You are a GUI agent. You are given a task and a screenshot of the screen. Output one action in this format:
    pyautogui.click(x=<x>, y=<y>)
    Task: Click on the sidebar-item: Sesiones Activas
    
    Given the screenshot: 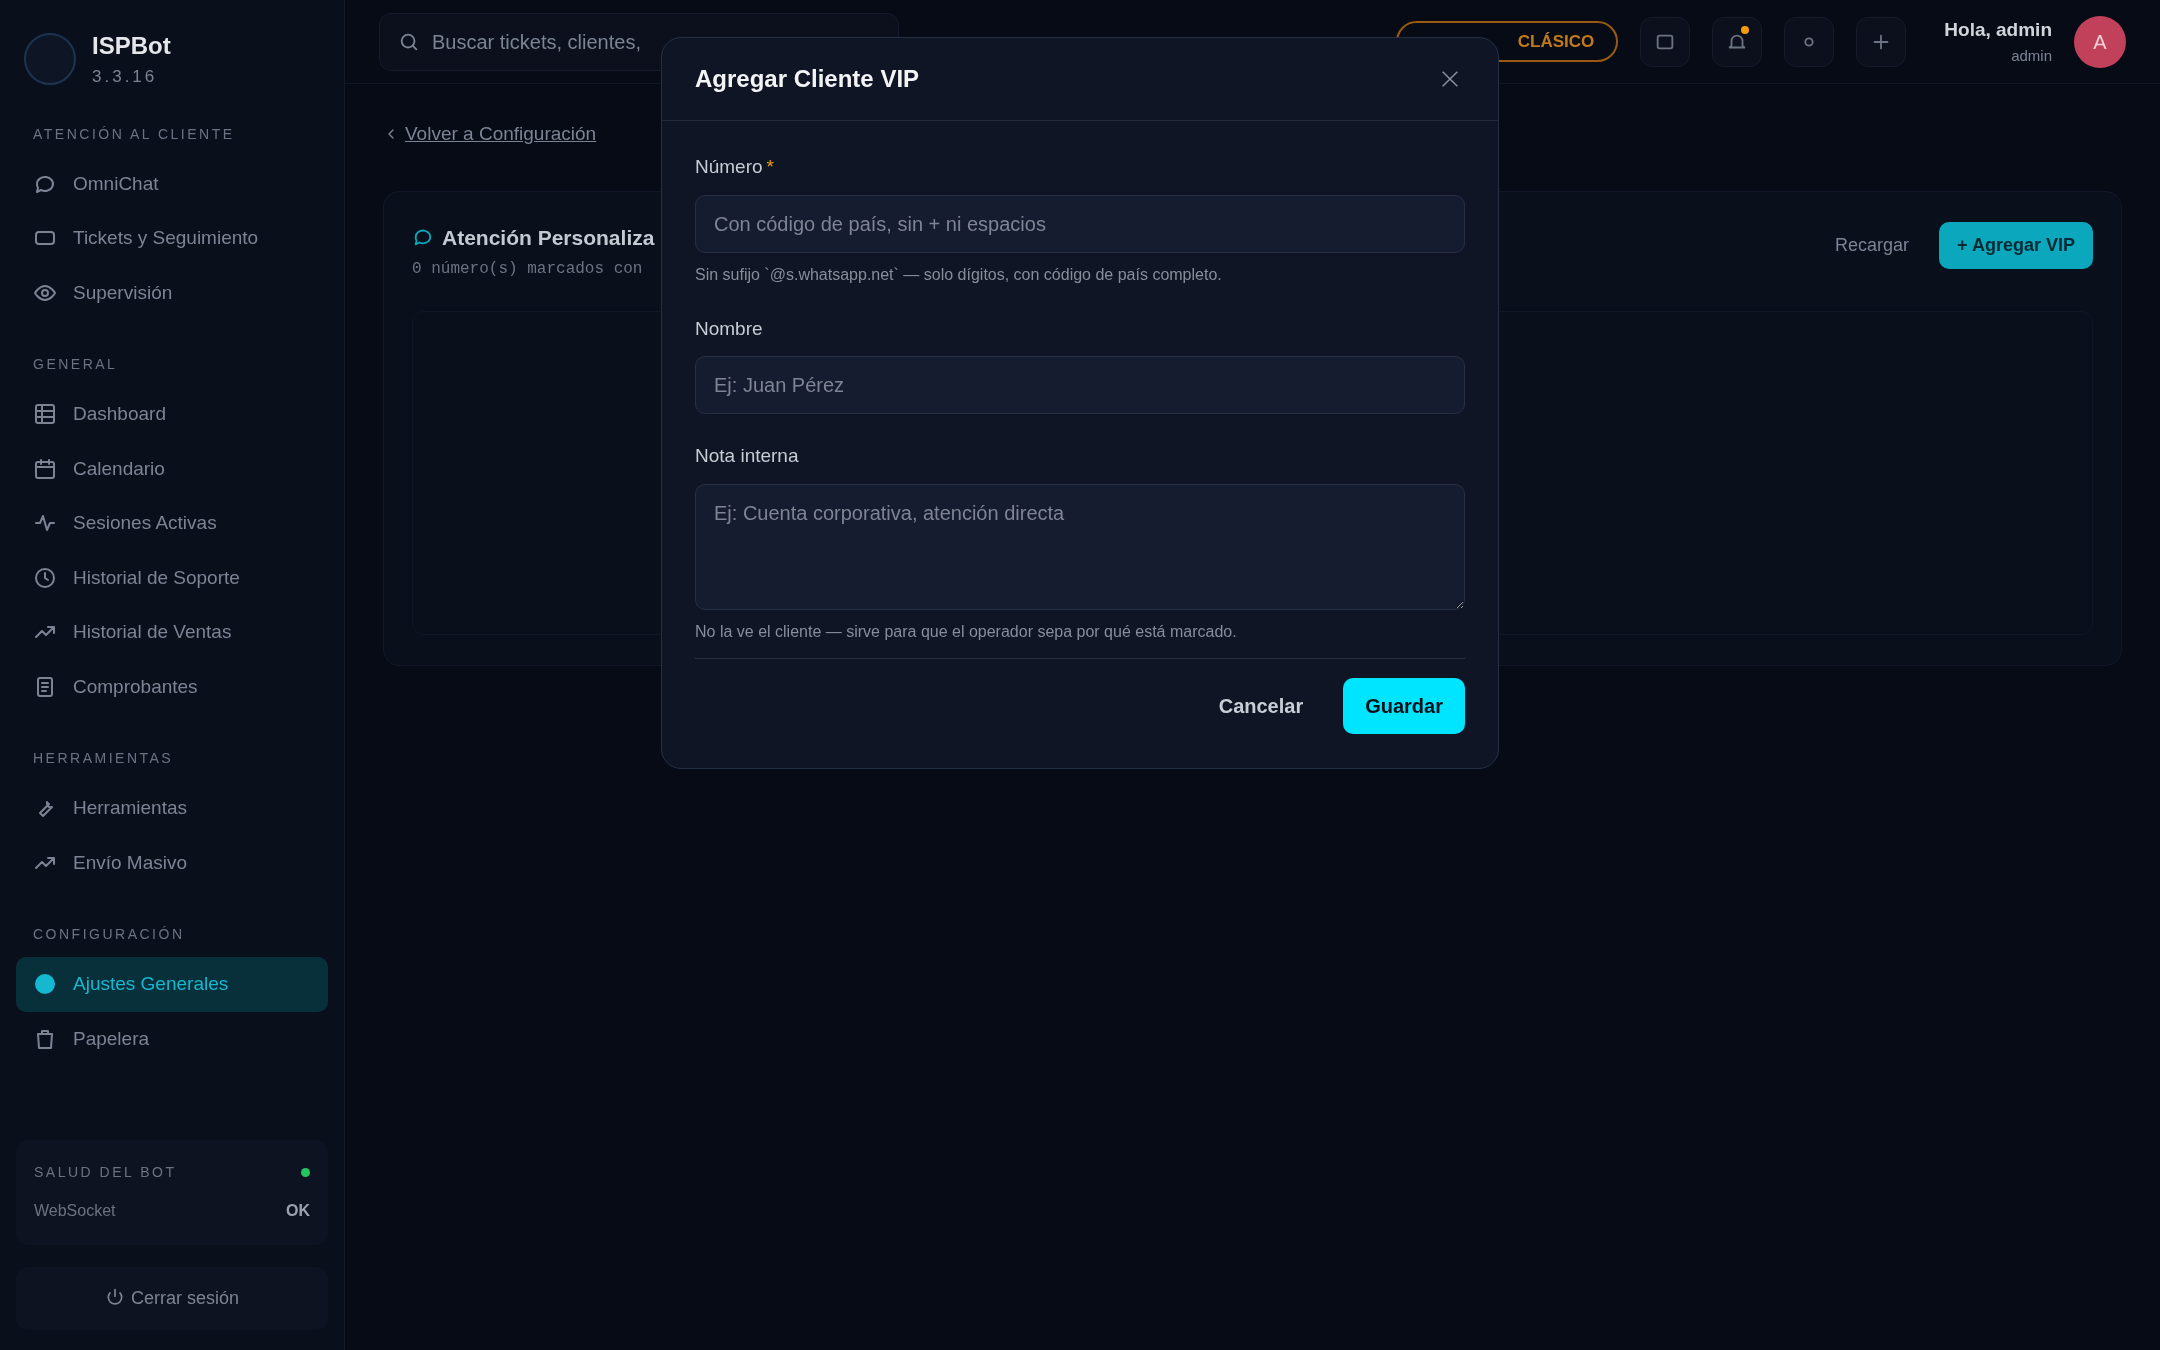 What is the action you would take?
    pyautogui.click(x=172, y=523)
    